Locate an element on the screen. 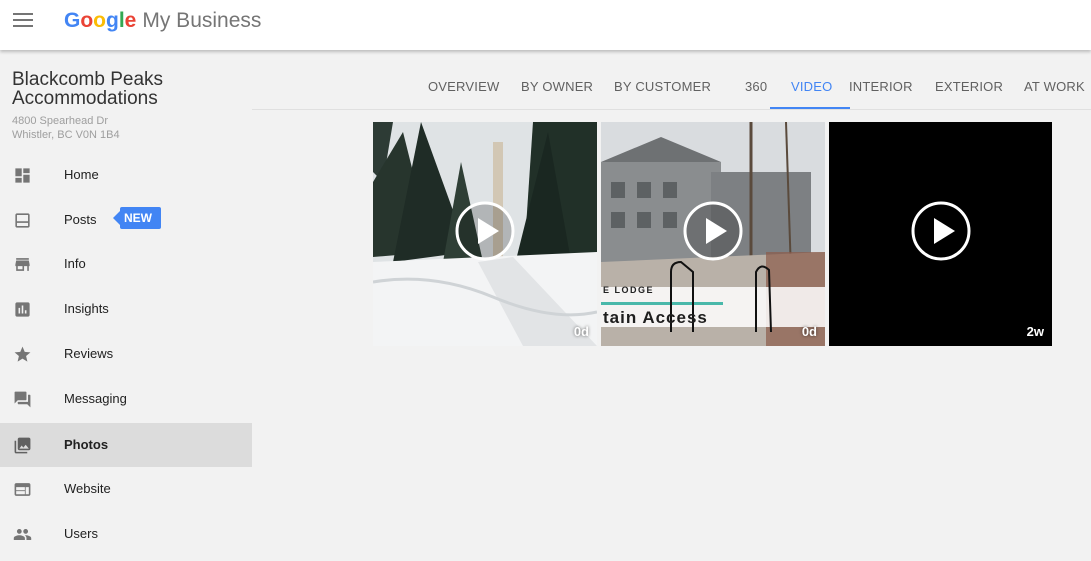  address-line-2: Whistler, BC V0N 1B4 is located at coordinates (66, 135).